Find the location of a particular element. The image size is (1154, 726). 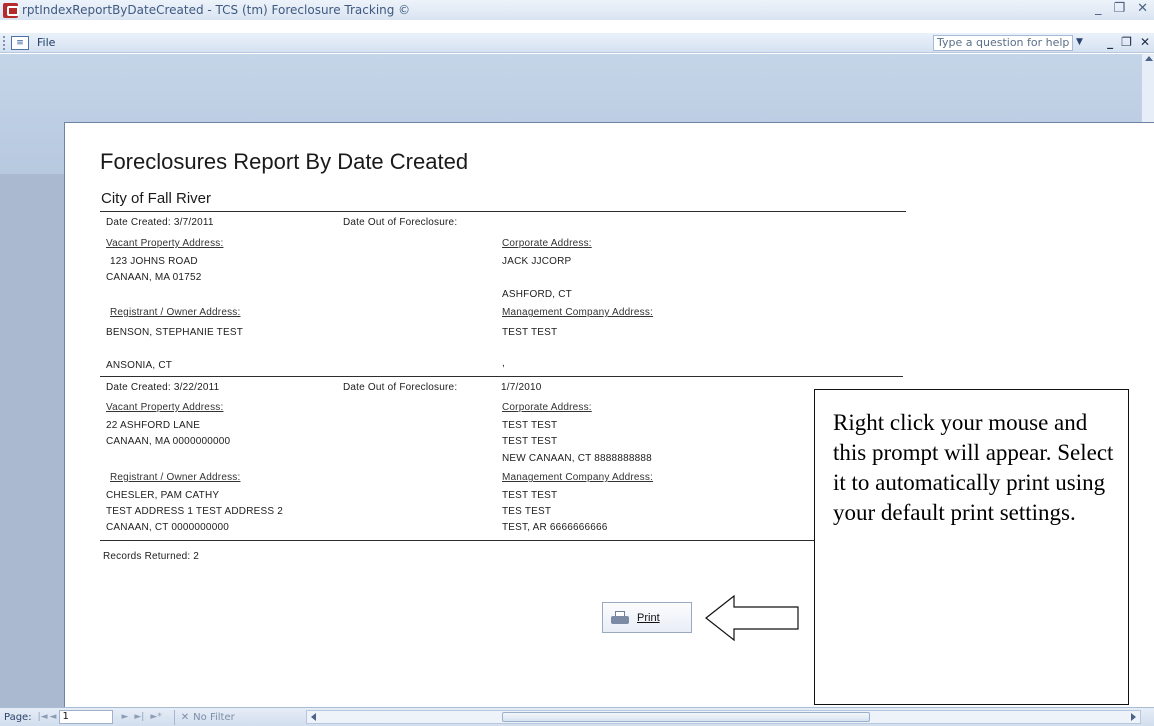

registrant-line-2: TEST ADDRESS 1 TEST ADDRESS 2 is located at coordinates (194, 511).